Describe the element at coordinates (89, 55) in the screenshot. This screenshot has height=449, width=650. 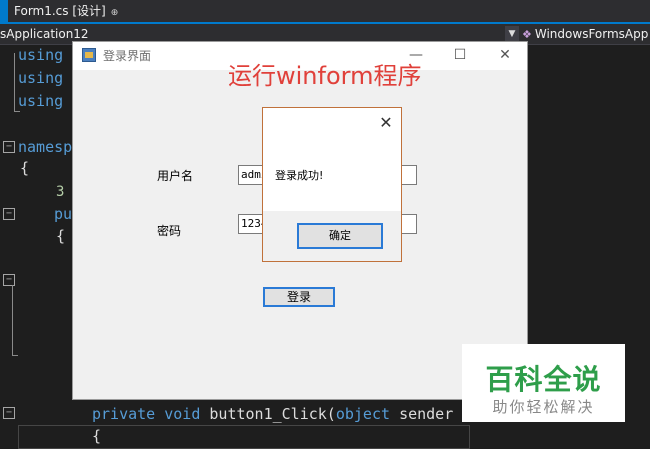
I see `form-app-icon` at that location.